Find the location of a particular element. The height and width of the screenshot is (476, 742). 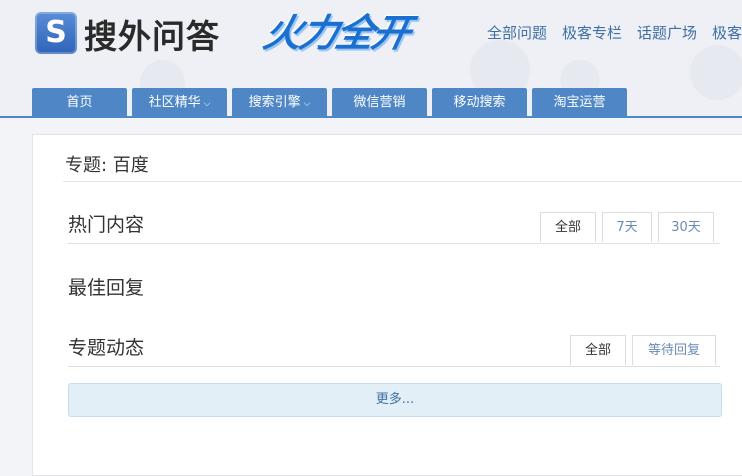

page-title: 专题: 百度 is located at coordinates (107, 165).